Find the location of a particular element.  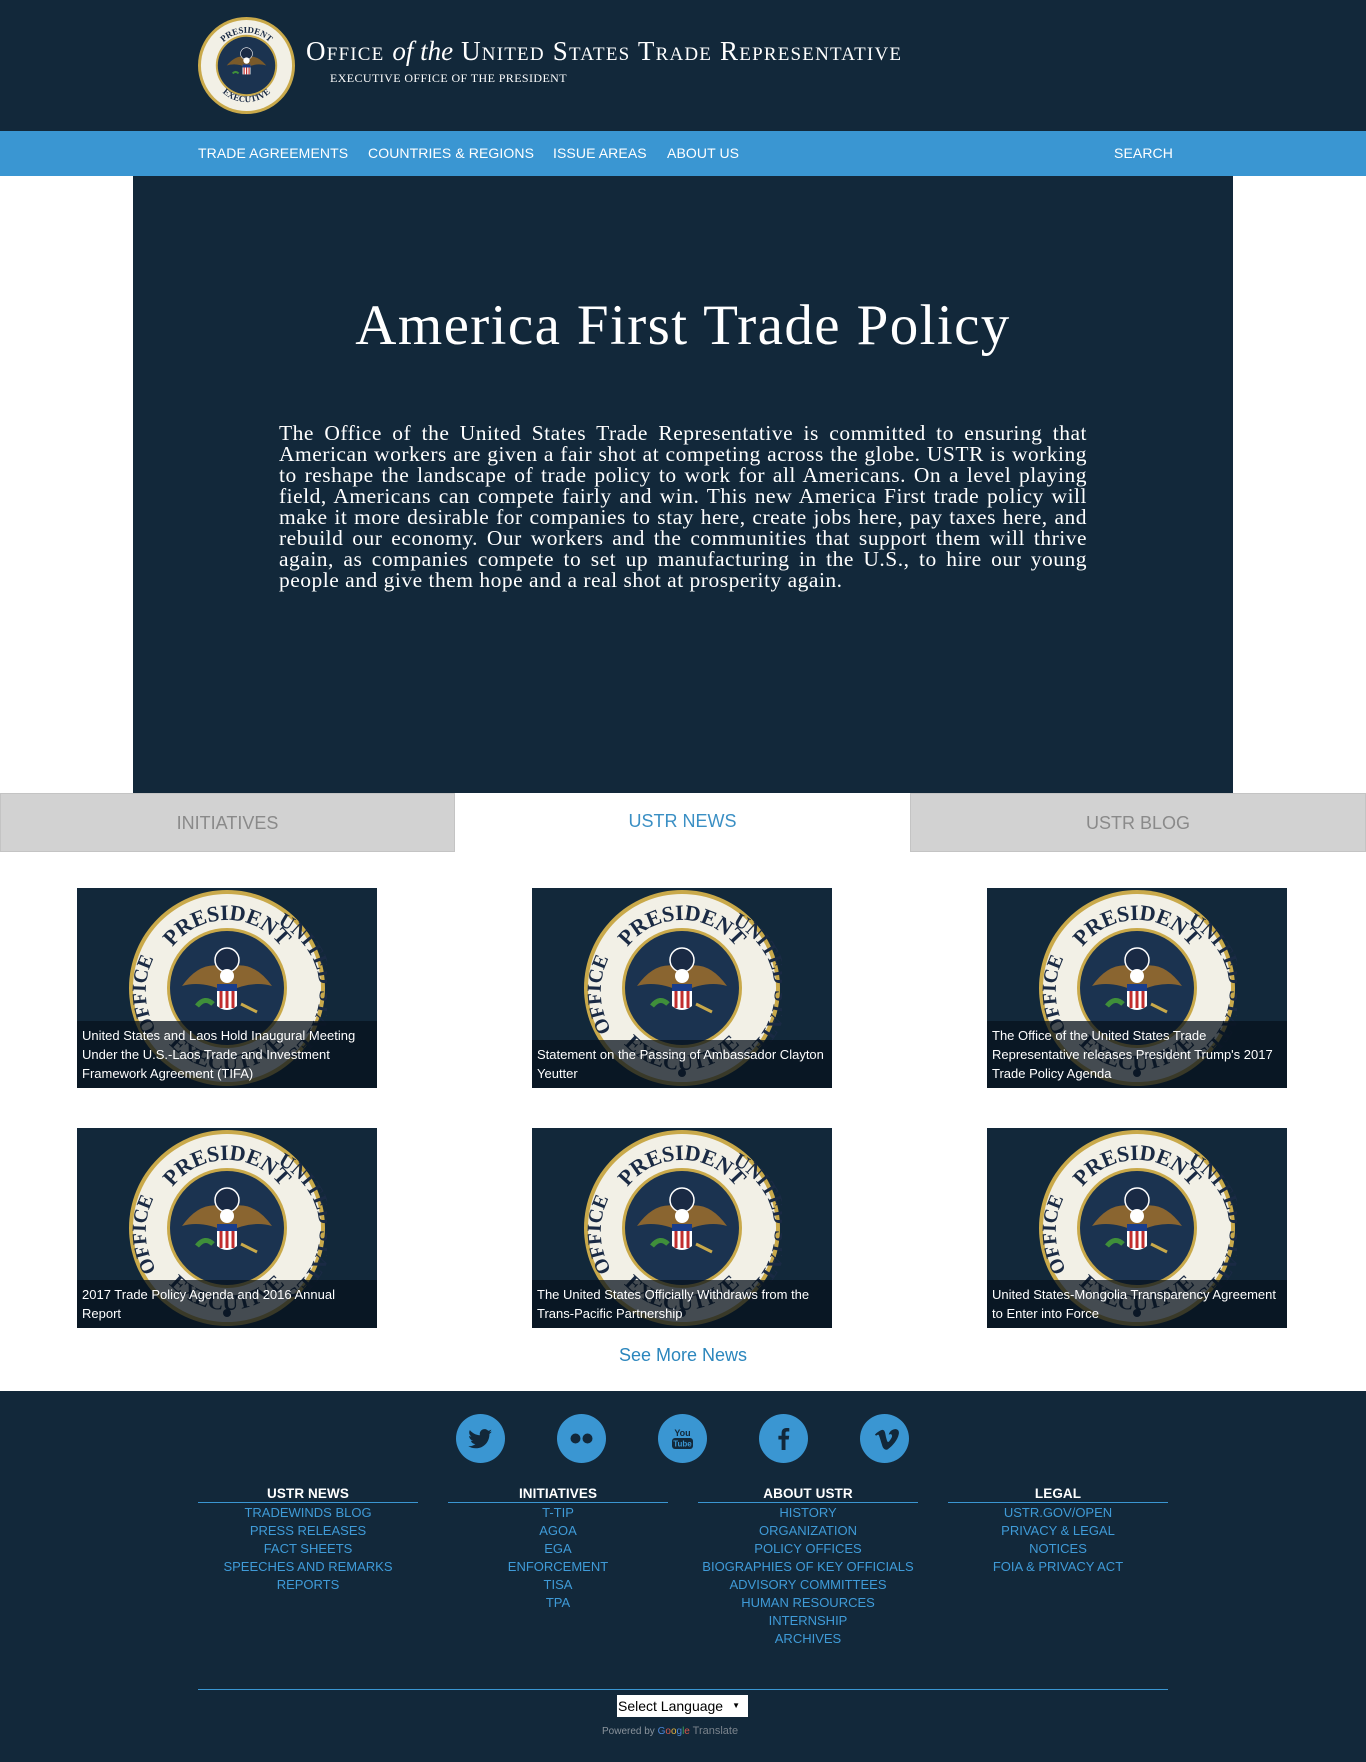

footer-link: TRADEWINDS BLOG is located at coordinates (308, 1513).